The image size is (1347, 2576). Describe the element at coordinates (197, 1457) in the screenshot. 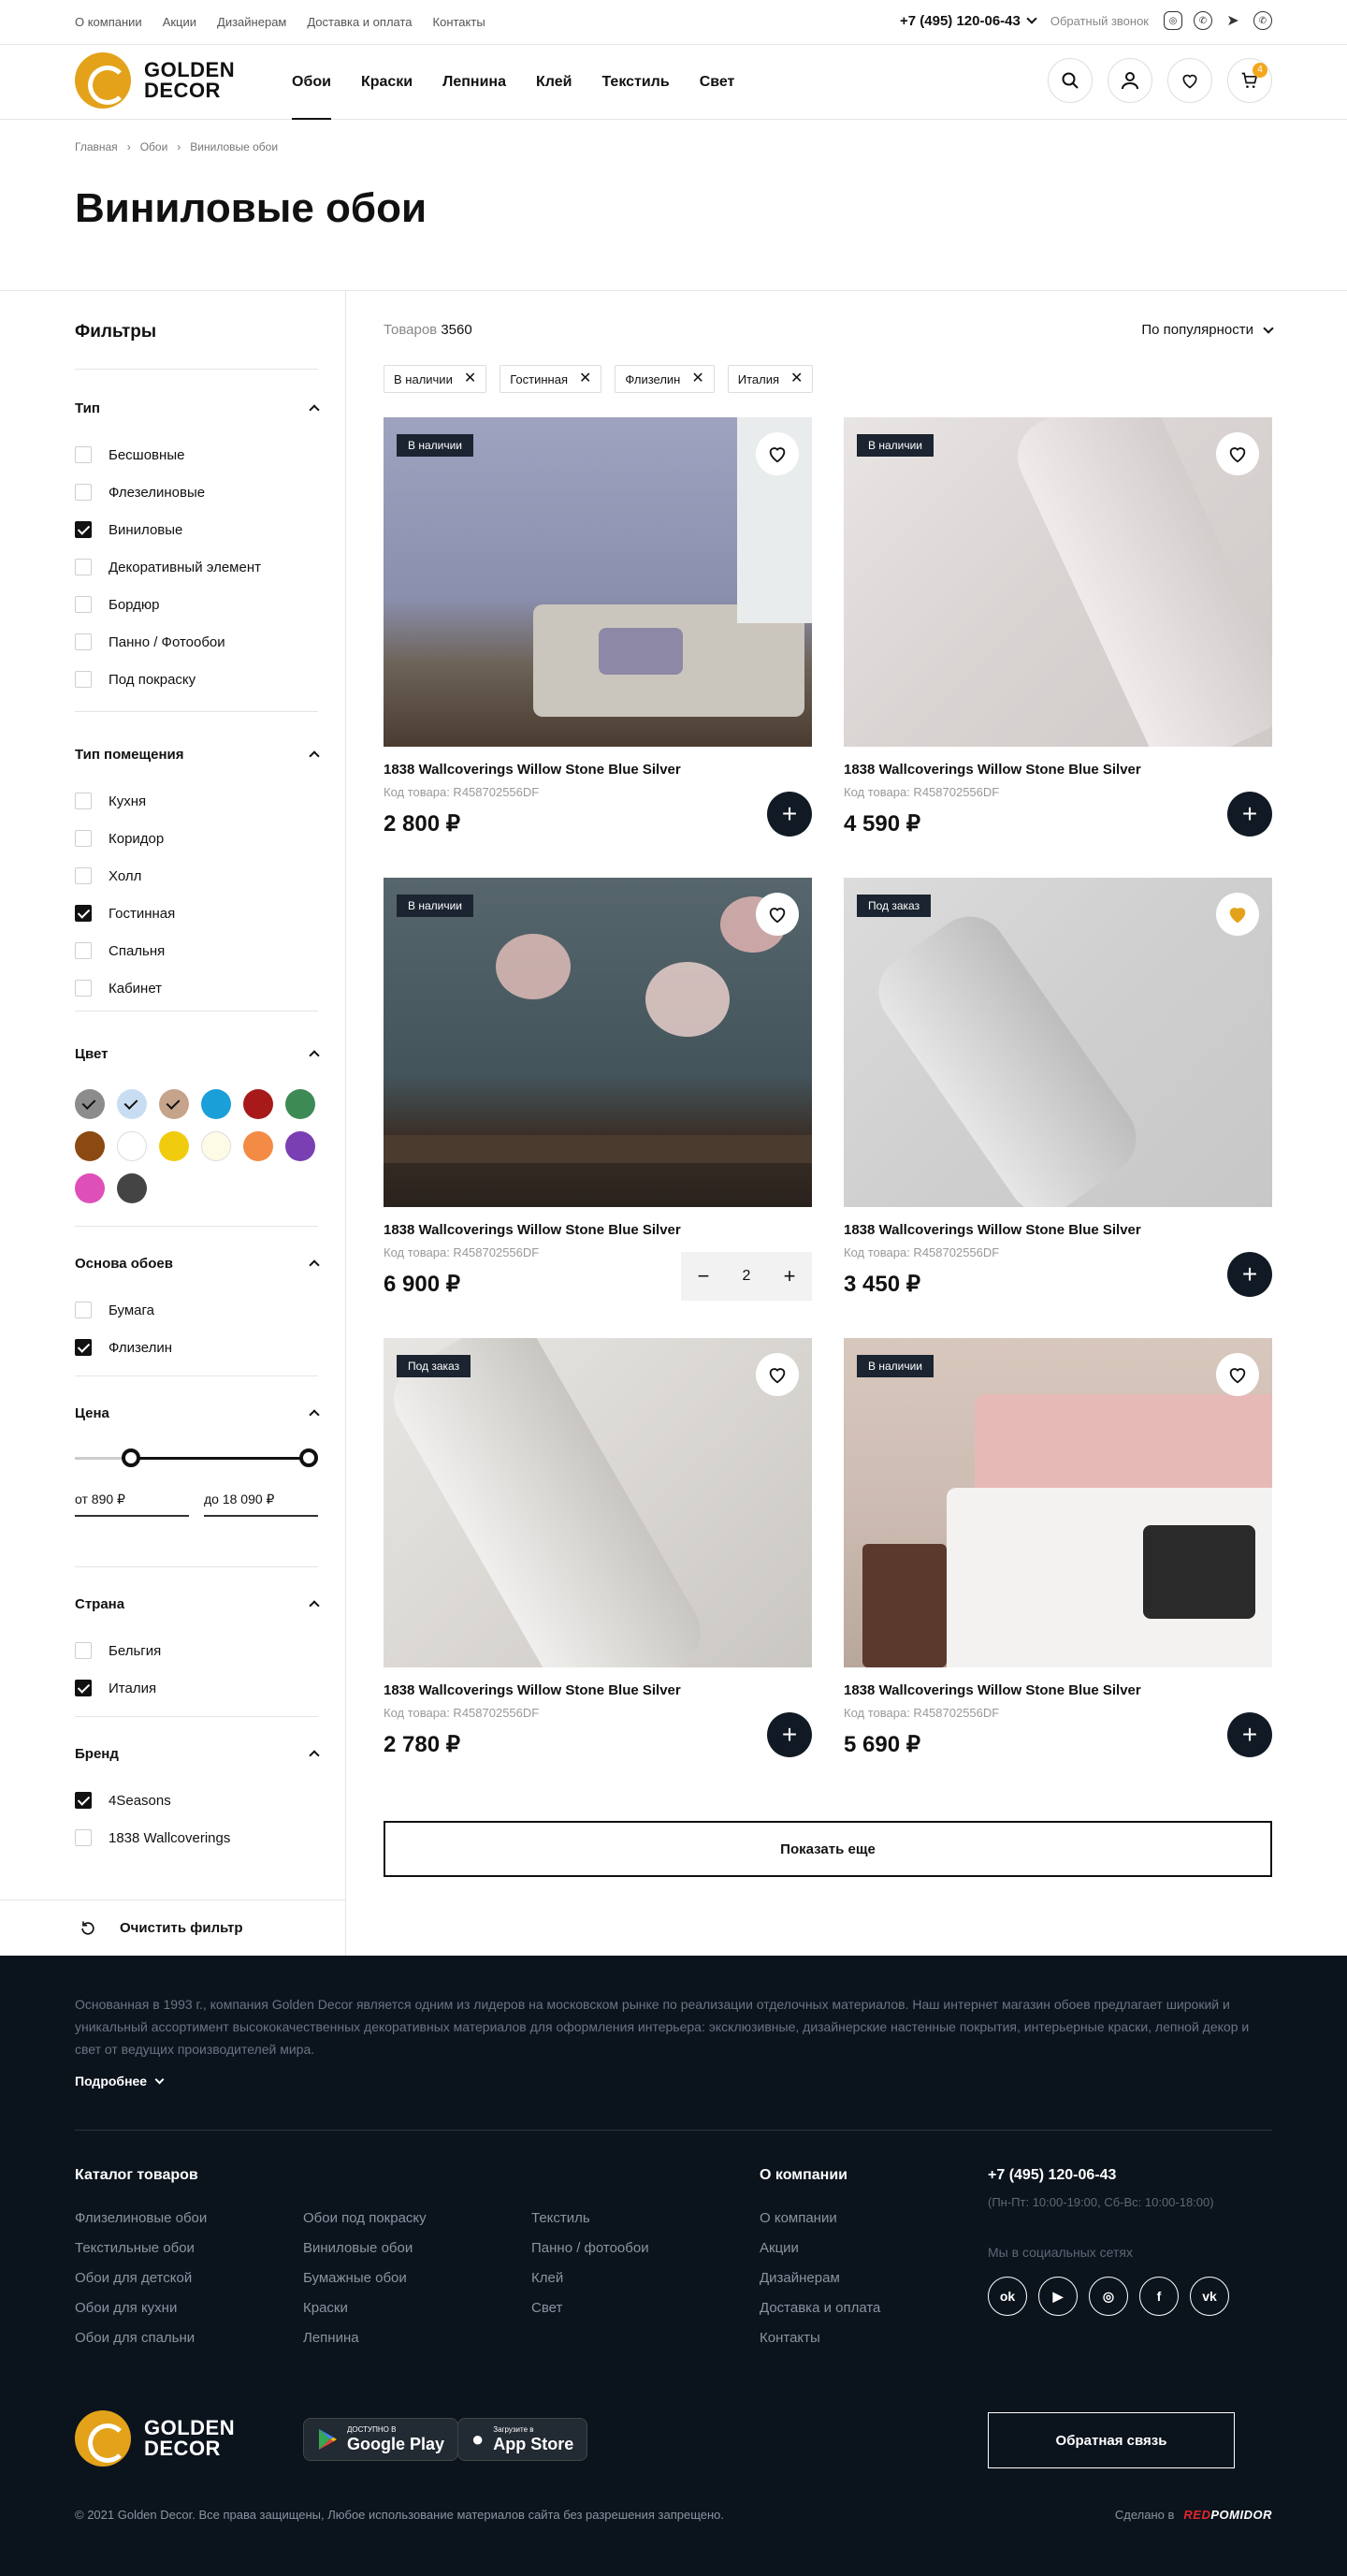

I see `price-slider` at that location.